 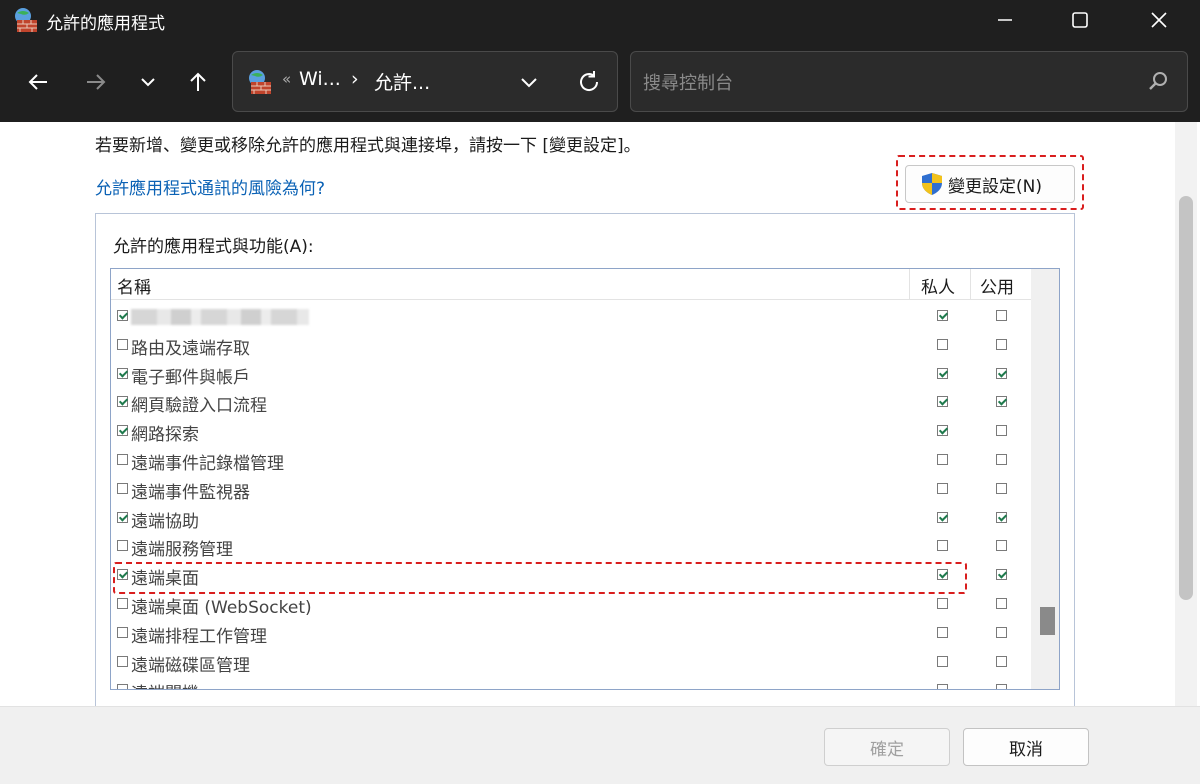 I want to click on column-header-name: 名稱, so click(x=134, y=285).